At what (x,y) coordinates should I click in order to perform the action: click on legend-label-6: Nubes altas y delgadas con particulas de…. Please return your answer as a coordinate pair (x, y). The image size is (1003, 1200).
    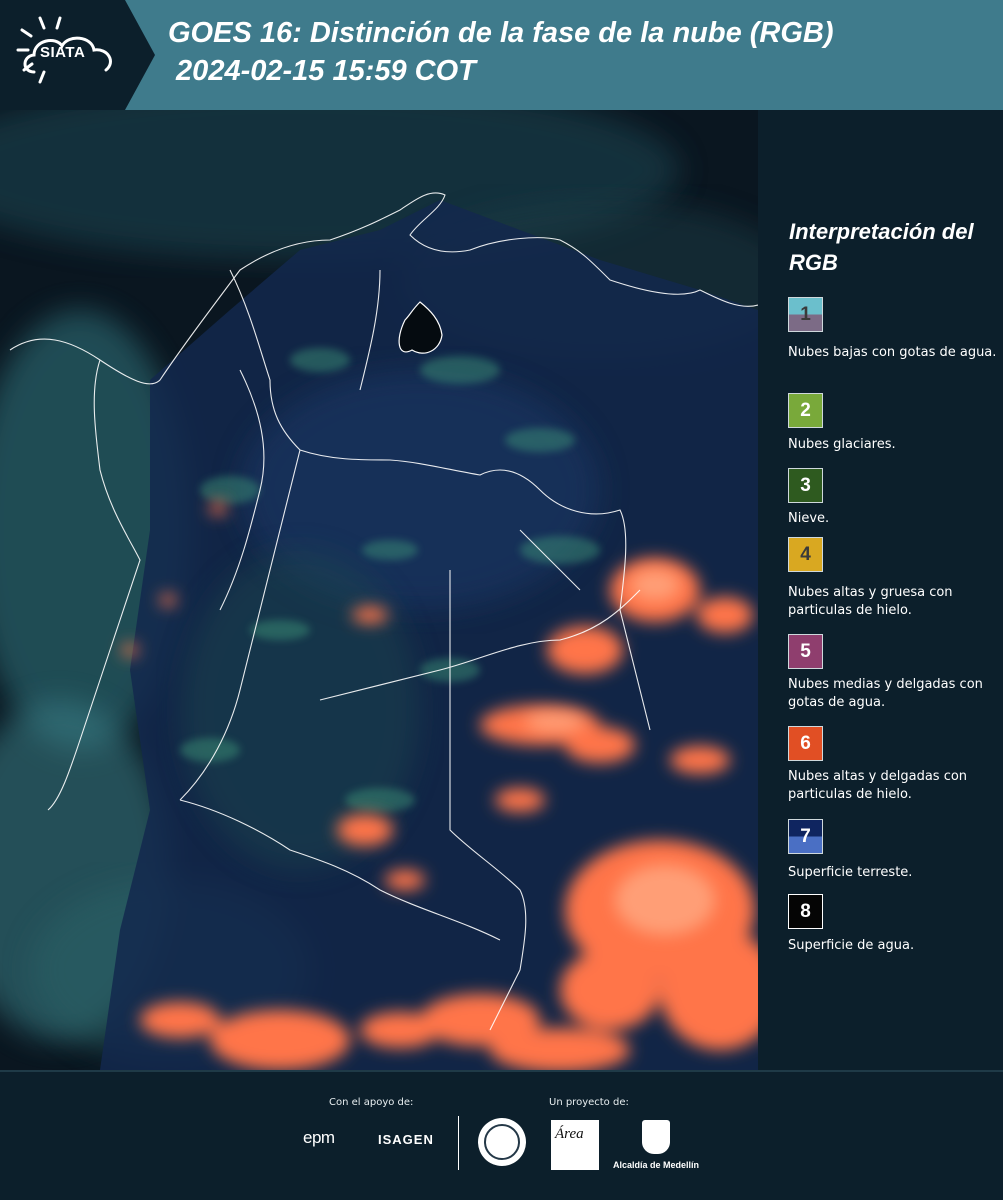
    Looking at the image, I should click on (878, 785).